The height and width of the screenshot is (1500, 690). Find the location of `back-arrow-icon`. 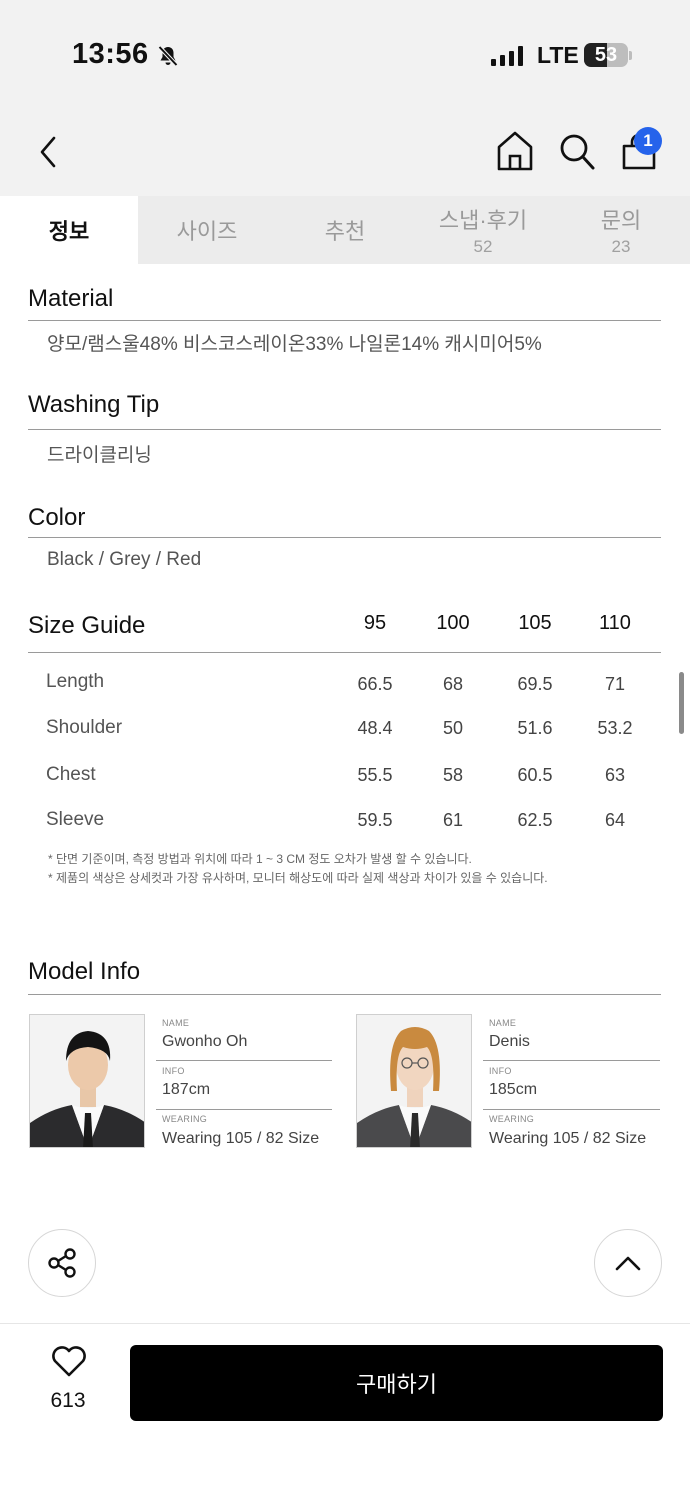

back-arrow-icon is located at coordinates (50, 152).